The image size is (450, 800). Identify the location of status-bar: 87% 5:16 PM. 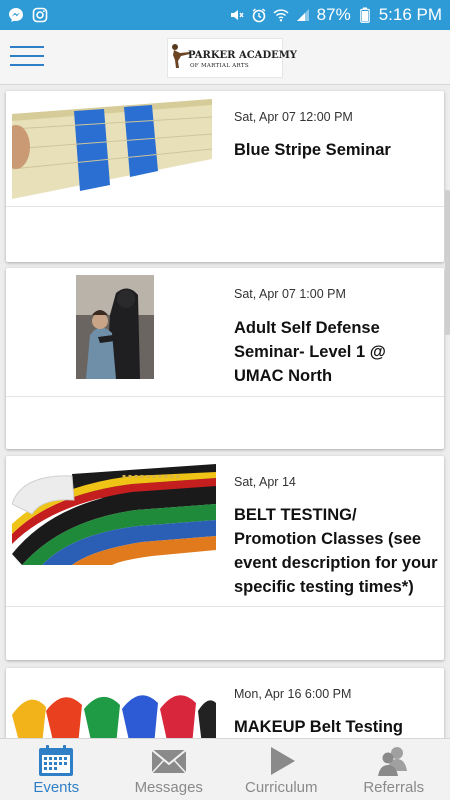
(225, 15).